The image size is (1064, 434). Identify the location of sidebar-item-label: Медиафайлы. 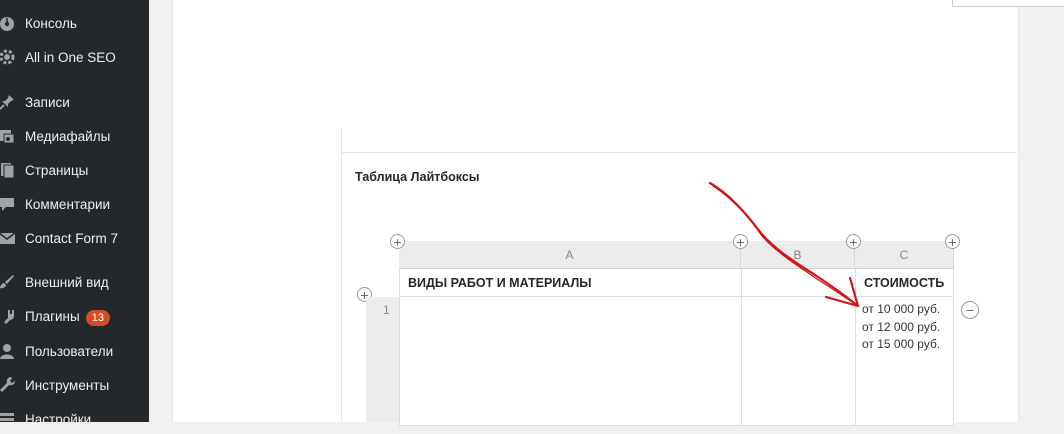
(68, 136).